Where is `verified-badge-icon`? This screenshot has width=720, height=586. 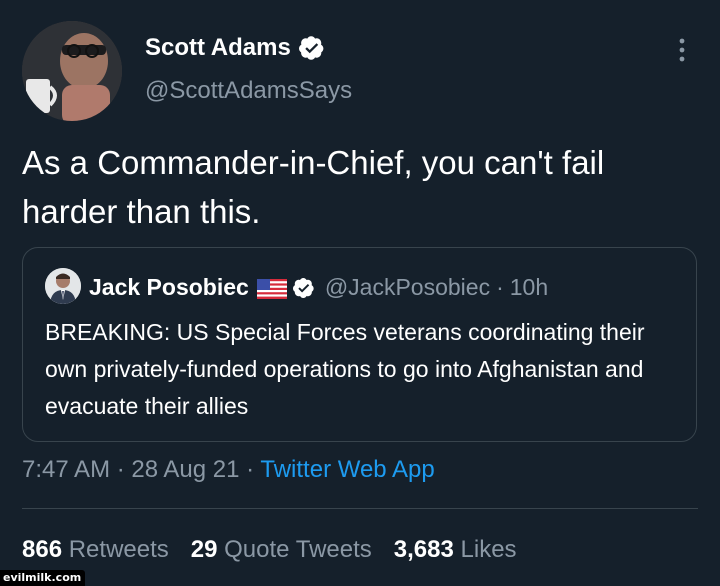 verified-badge-icon is located at coordinates (311, 48).